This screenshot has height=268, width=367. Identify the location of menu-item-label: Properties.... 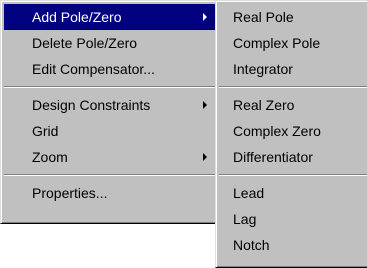
(70, 193).